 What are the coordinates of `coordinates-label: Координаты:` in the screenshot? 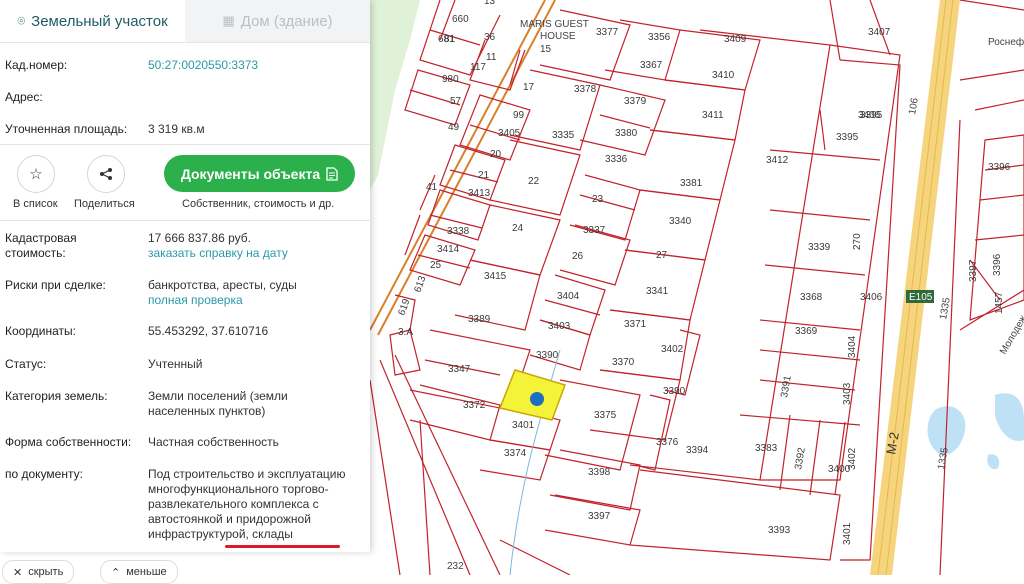 It's located at (40, 331).